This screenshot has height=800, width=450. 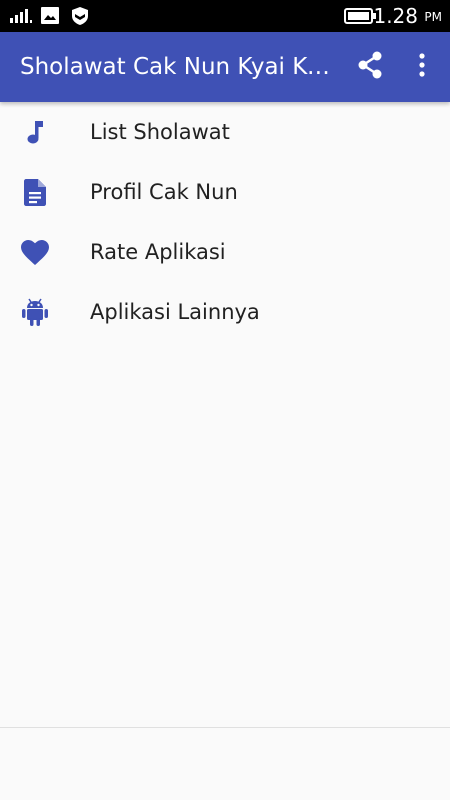 I want to click on share-button, so click(x=370, y=67).